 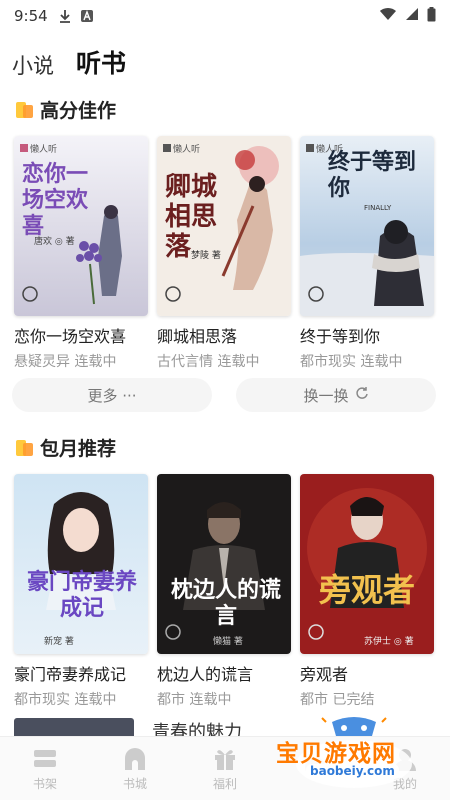 What do you see at coordinates (431, 16) in the screenshot?
I see `battery-icon` at bounding box center [431, 16].